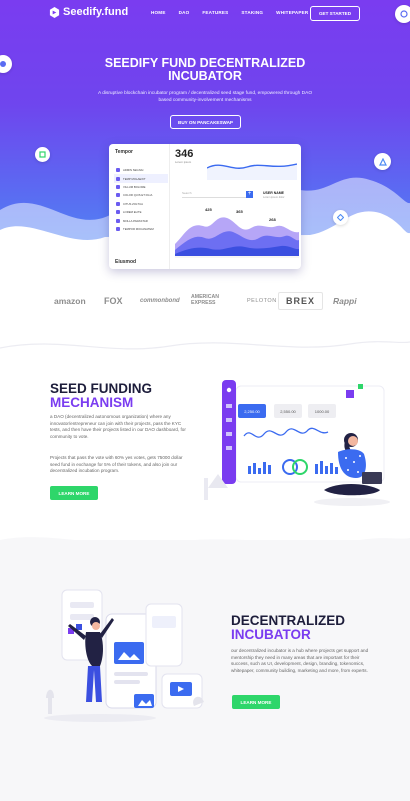 This screenshot has height=801, width=410. I want to click on nav-dao: DAO, so click(184, 12).